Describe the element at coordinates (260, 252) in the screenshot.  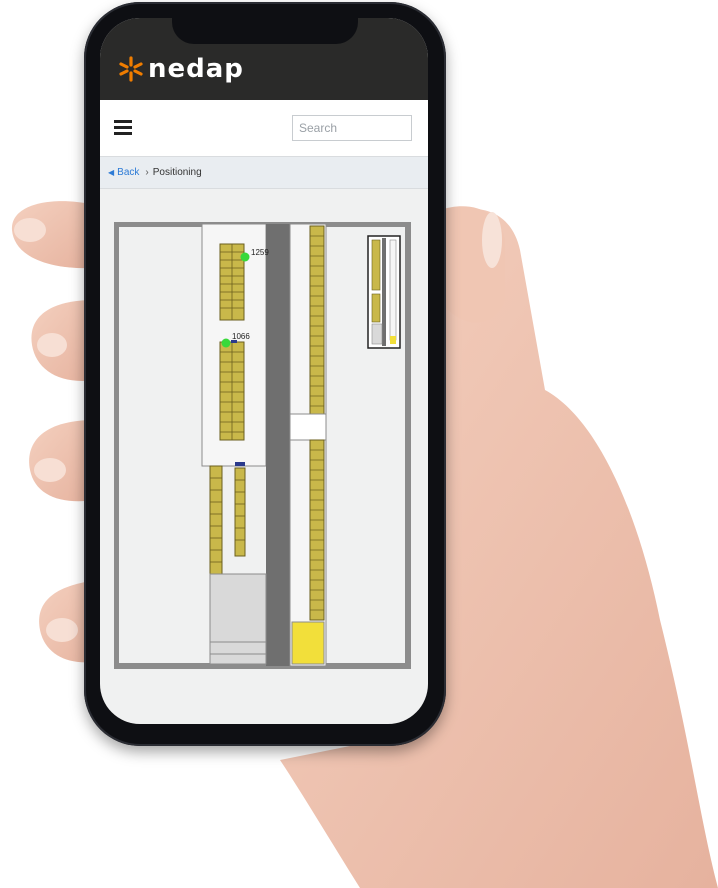
I see `marker-label: 1259` at that location.